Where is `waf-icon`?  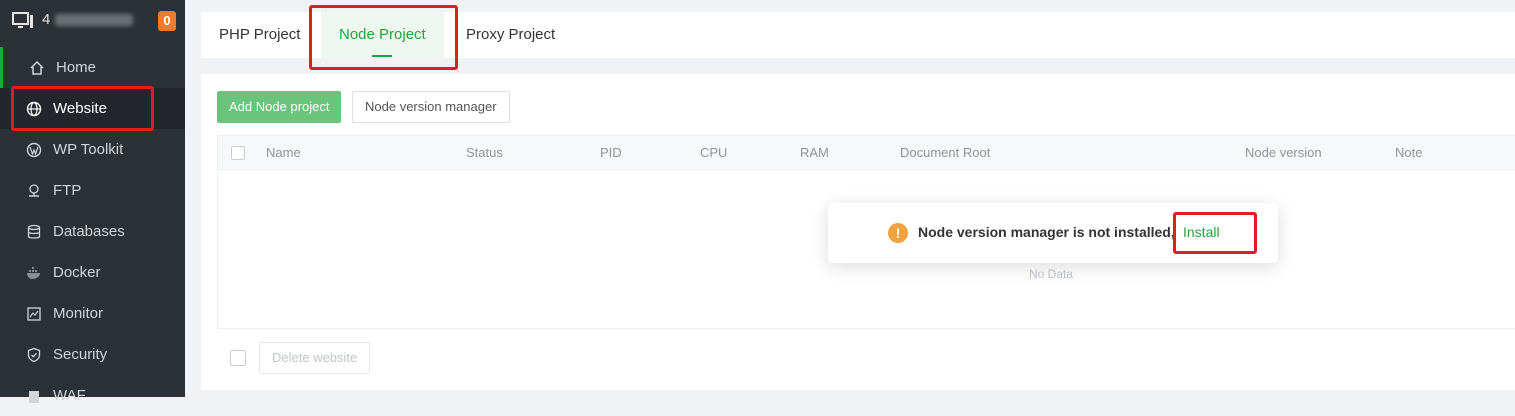
waf-icon is located at coordinates (34, 396).